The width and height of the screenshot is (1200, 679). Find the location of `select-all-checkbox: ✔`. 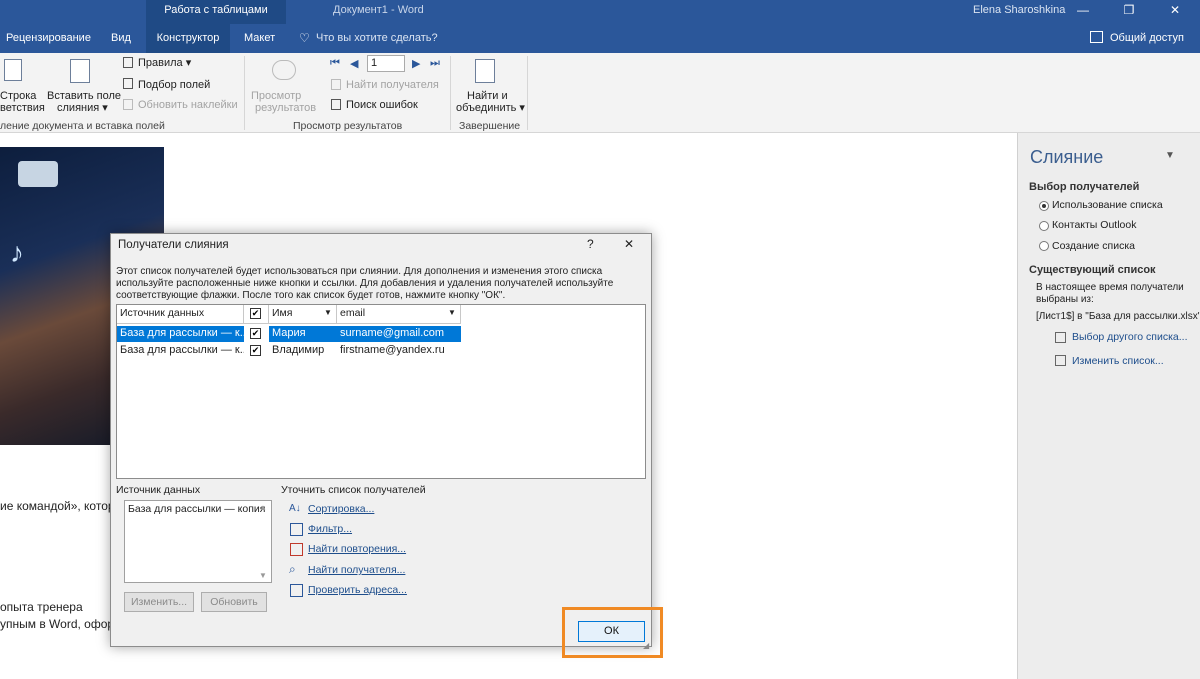

select-all-checkbox: ✔ is located at coordinates (255, 313).